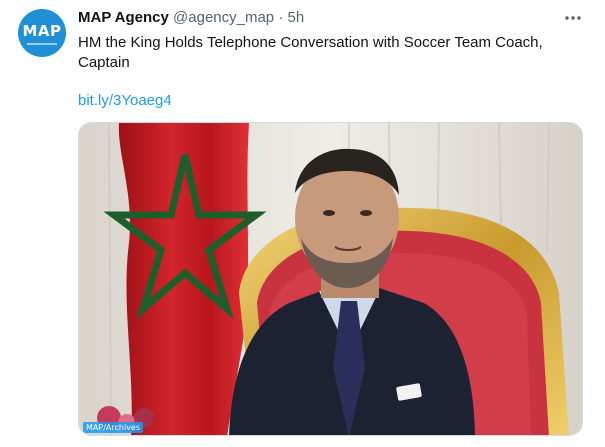  What do you see at coordinates (113, 427) in the screenshot?
I see `image-credit: MAP/Archives` at bounding box center [113, 427].